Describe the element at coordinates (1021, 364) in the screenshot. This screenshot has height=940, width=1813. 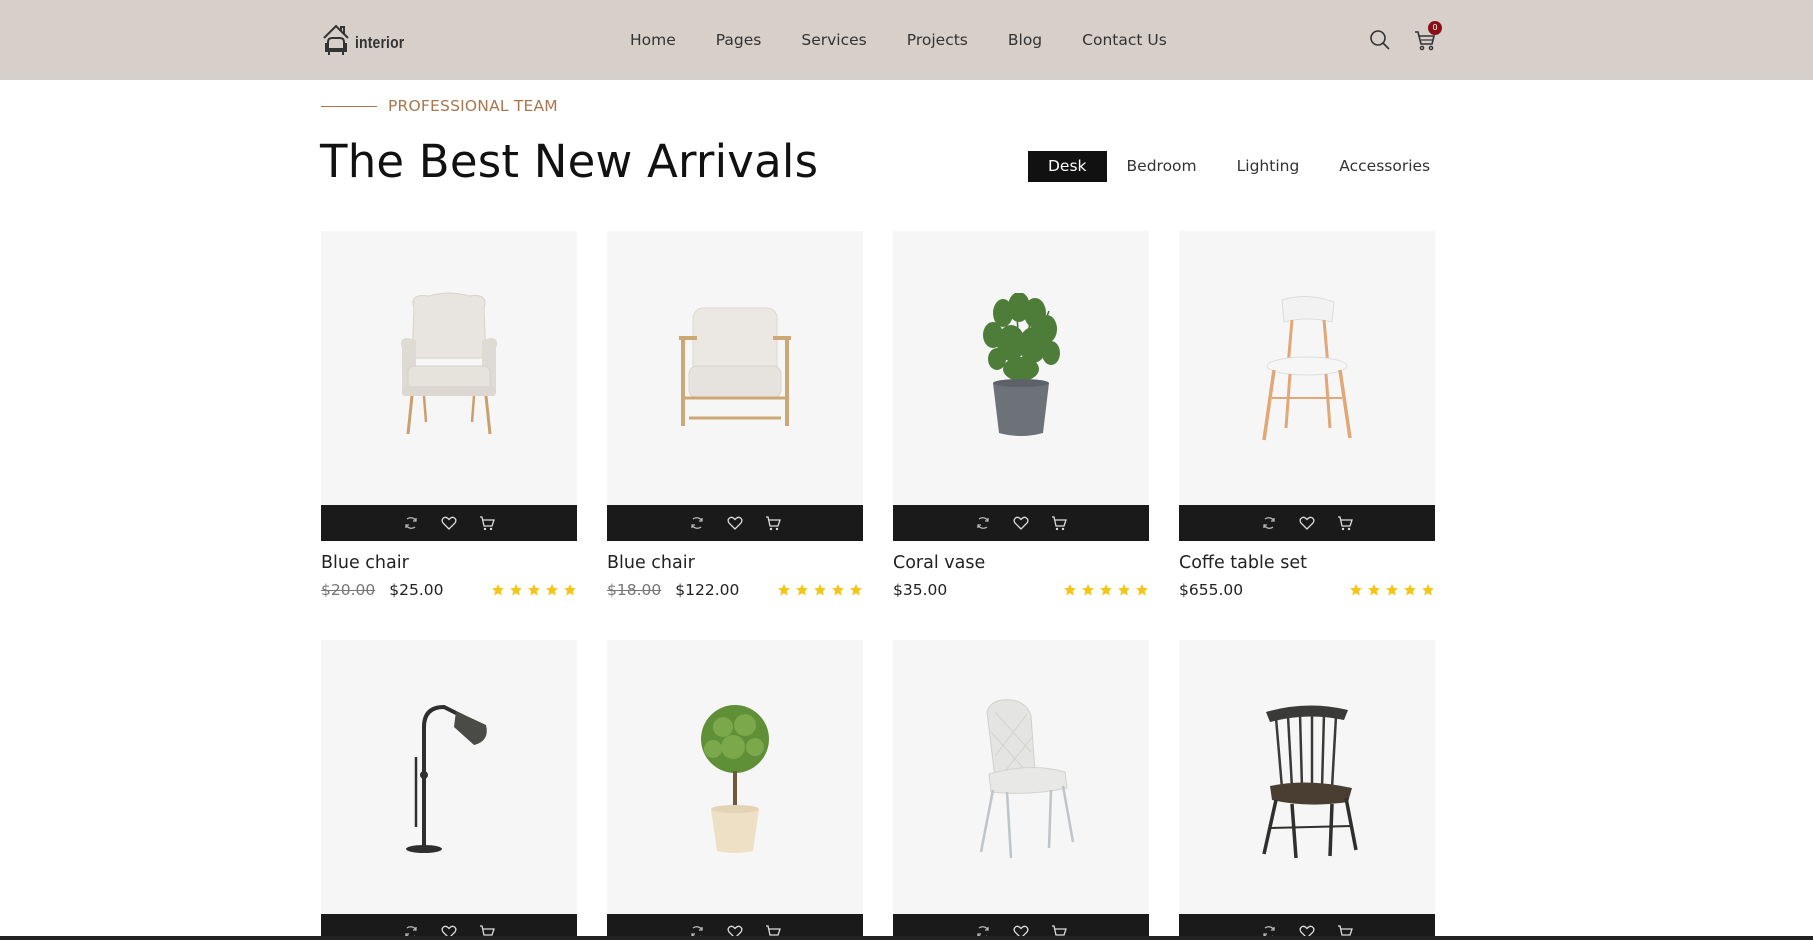
I see `potted-plant-image` at that location.